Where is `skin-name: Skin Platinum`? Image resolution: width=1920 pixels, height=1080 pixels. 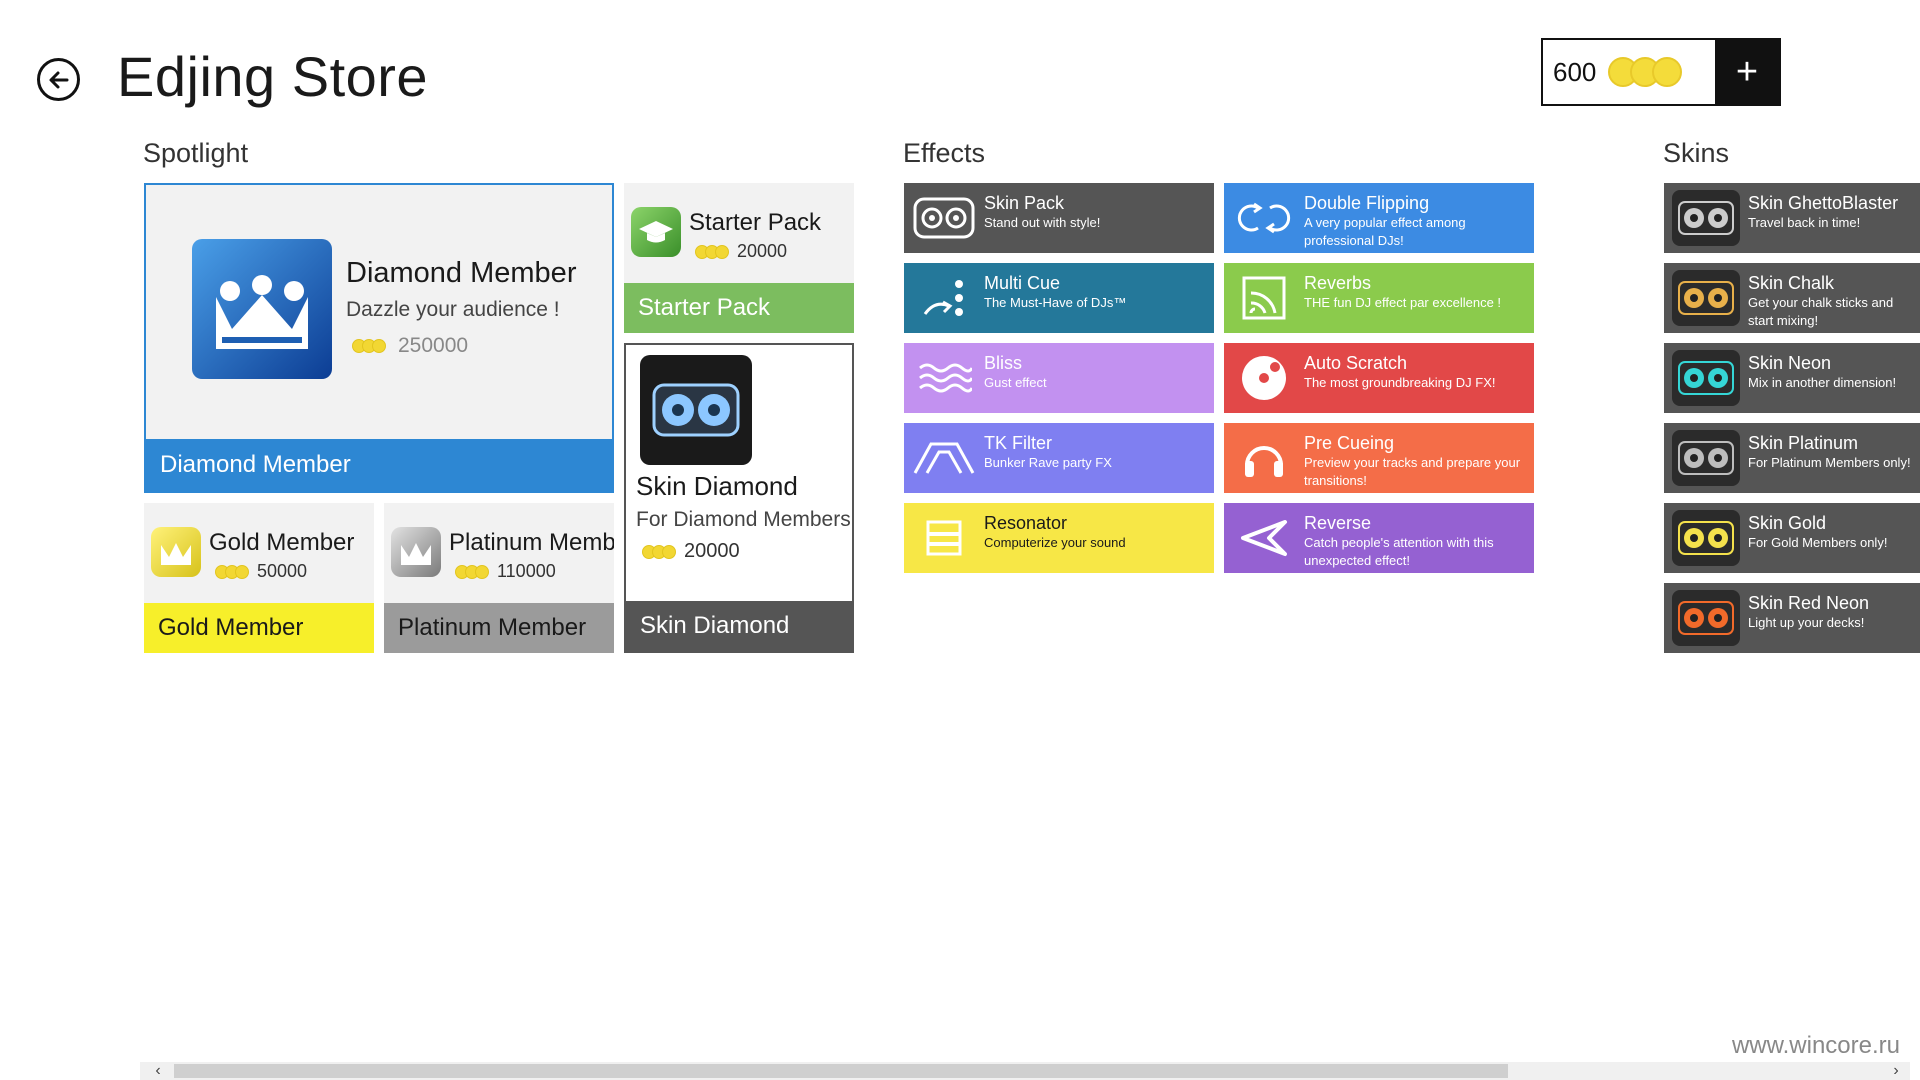 skin-name: Skin Platinum is located at coordinates (1803, 443).